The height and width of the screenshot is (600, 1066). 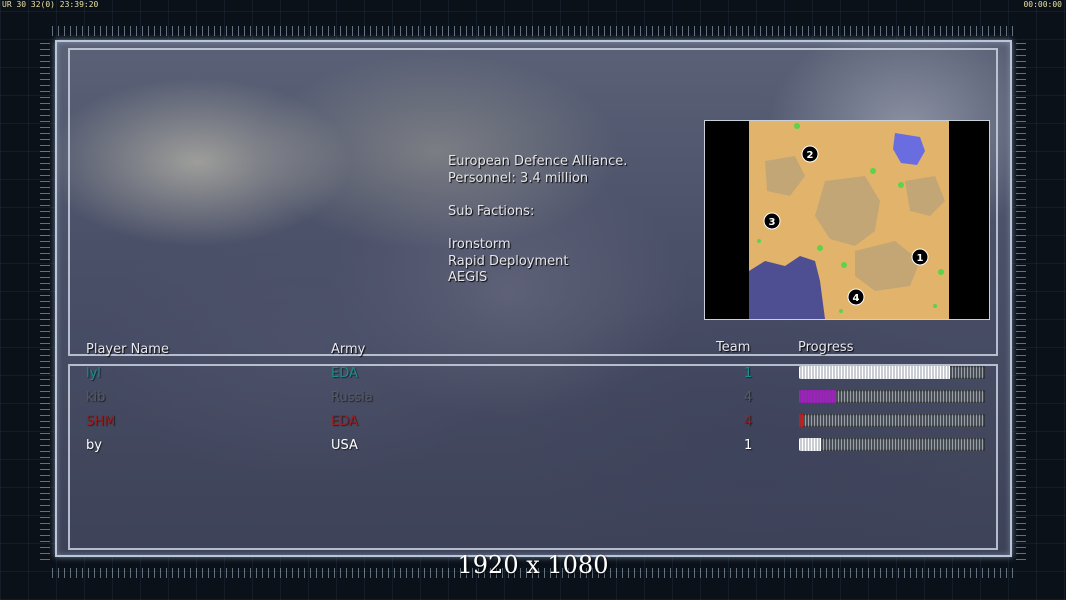 What do you see at coordinates (479, 244) in the screenshot?
I see `sub-faction-item: Ironstorm` at bounding box center [479, 244].